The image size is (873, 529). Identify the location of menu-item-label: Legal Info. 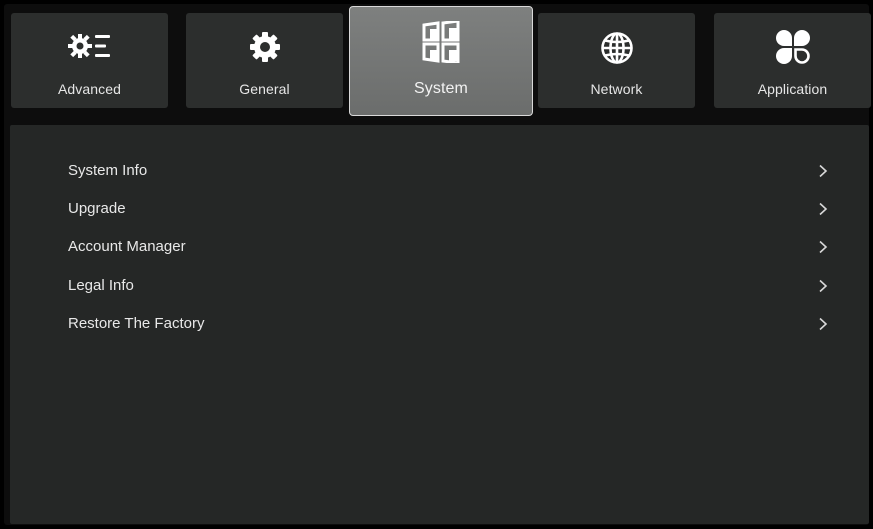
(101, 285).